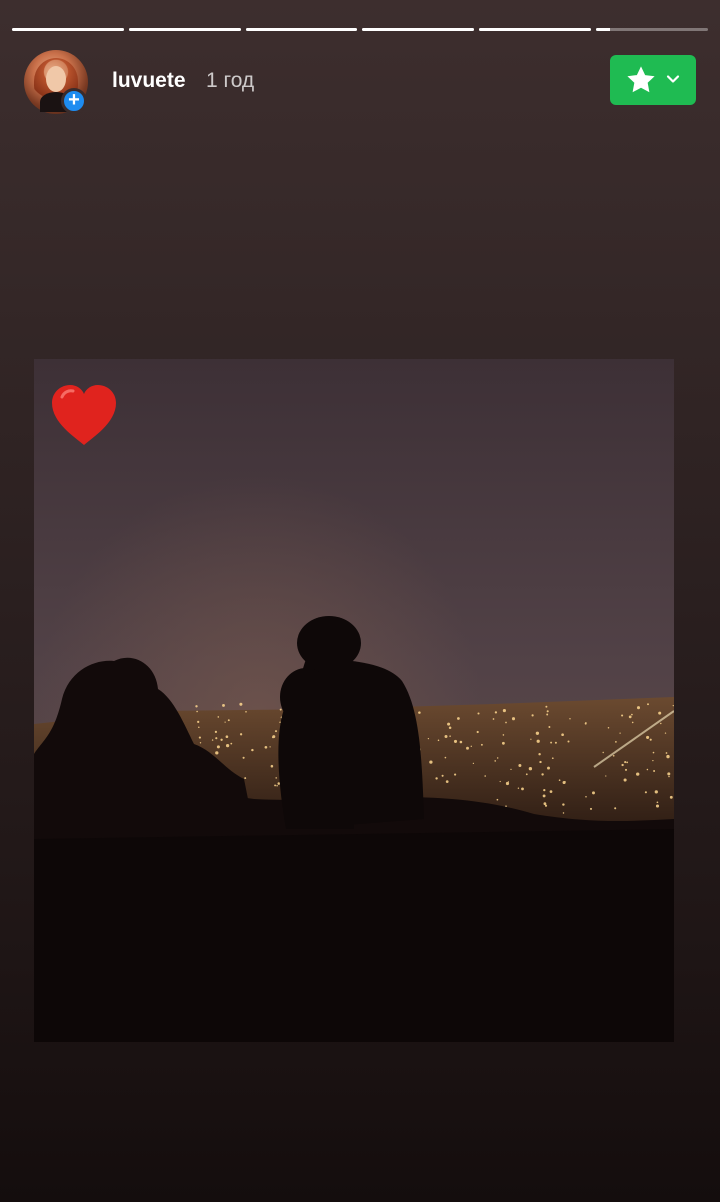 Image resolution: width=720 pixels, height=1202 pixels. What do you see at coordinates (56, 79) in the screenshot?
I see `avatar-face` at bounding box center [56, 79].